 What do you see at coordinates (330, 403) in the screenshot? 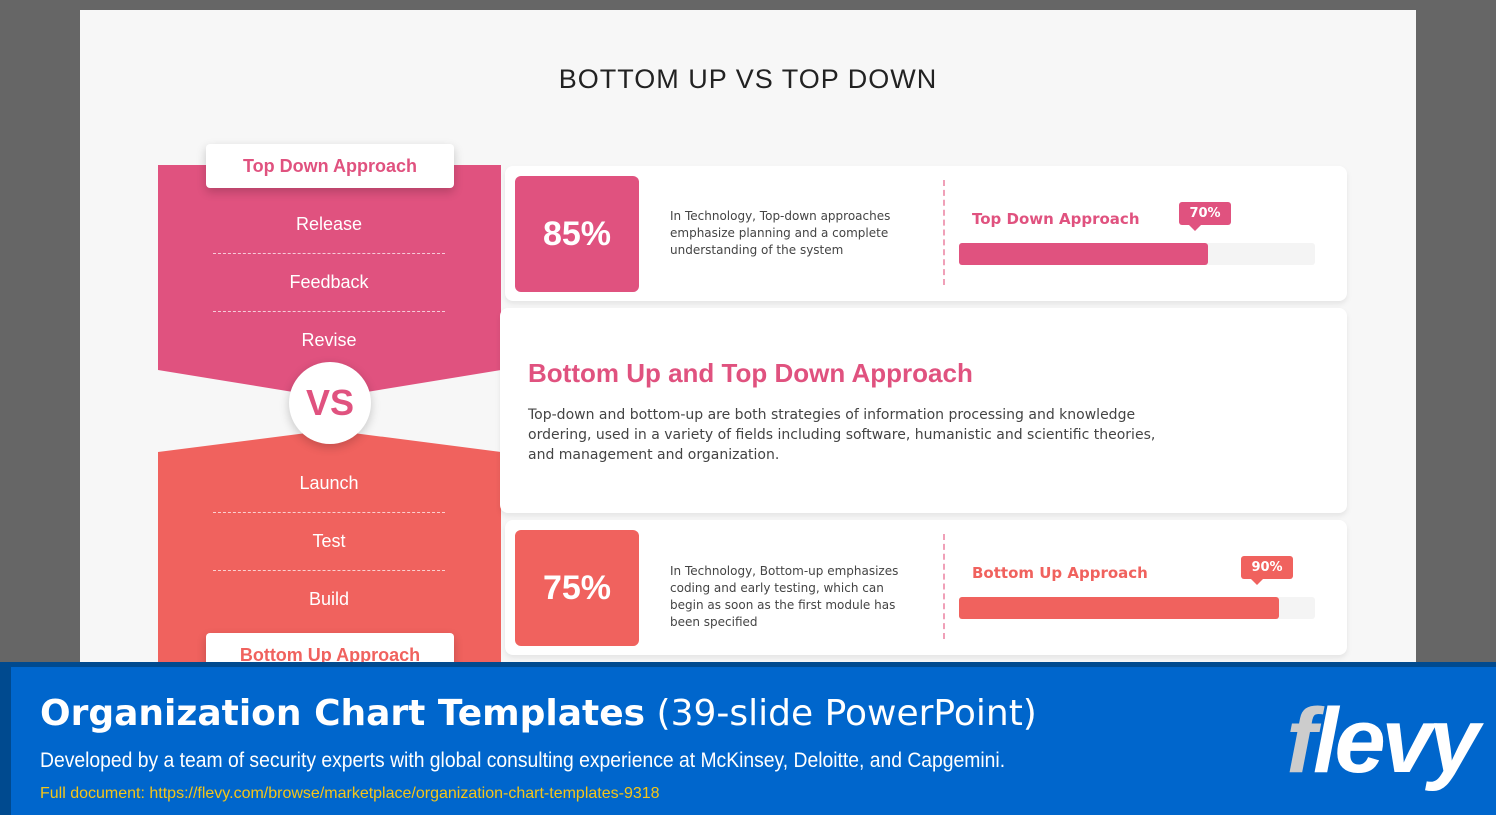
I see `vs-badge: VS` at bounding box center [330, 403].